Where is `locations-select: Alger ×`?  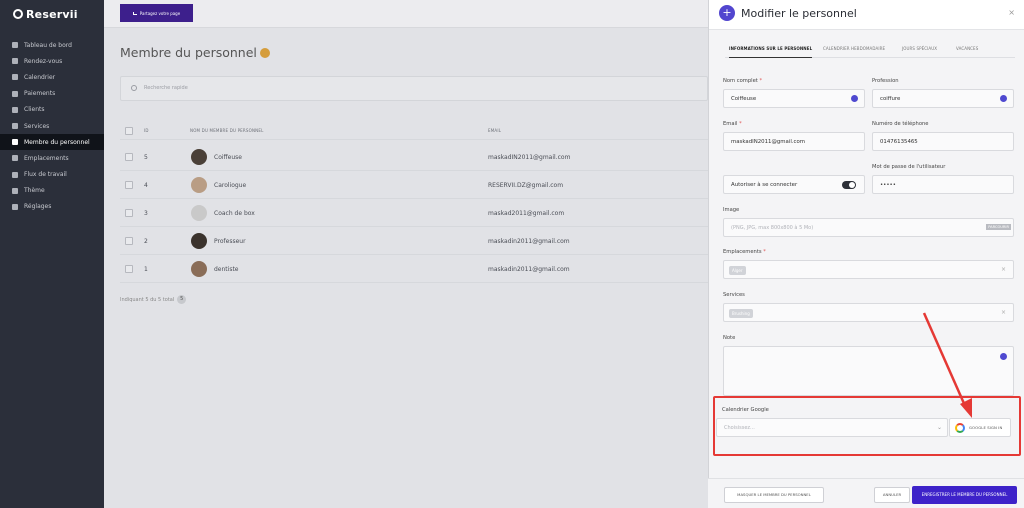
locations-select: Alger × is located at coordinates (868, 269).